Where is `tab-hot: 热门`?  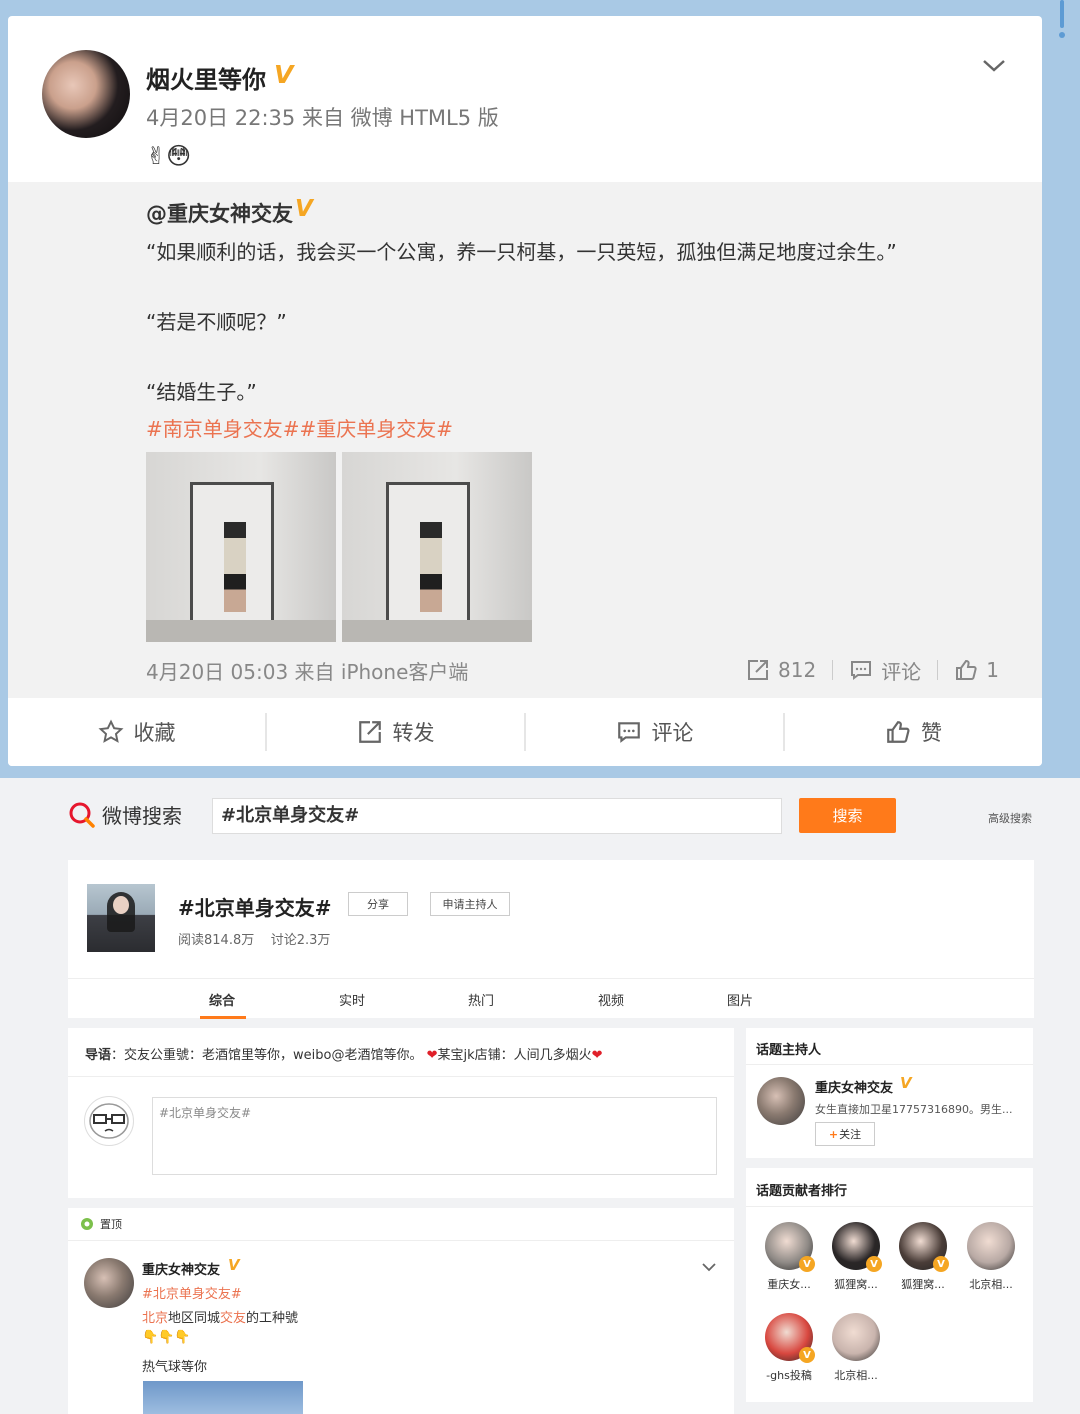
tab-hot: 热门 is located at coordinates (481, 999).